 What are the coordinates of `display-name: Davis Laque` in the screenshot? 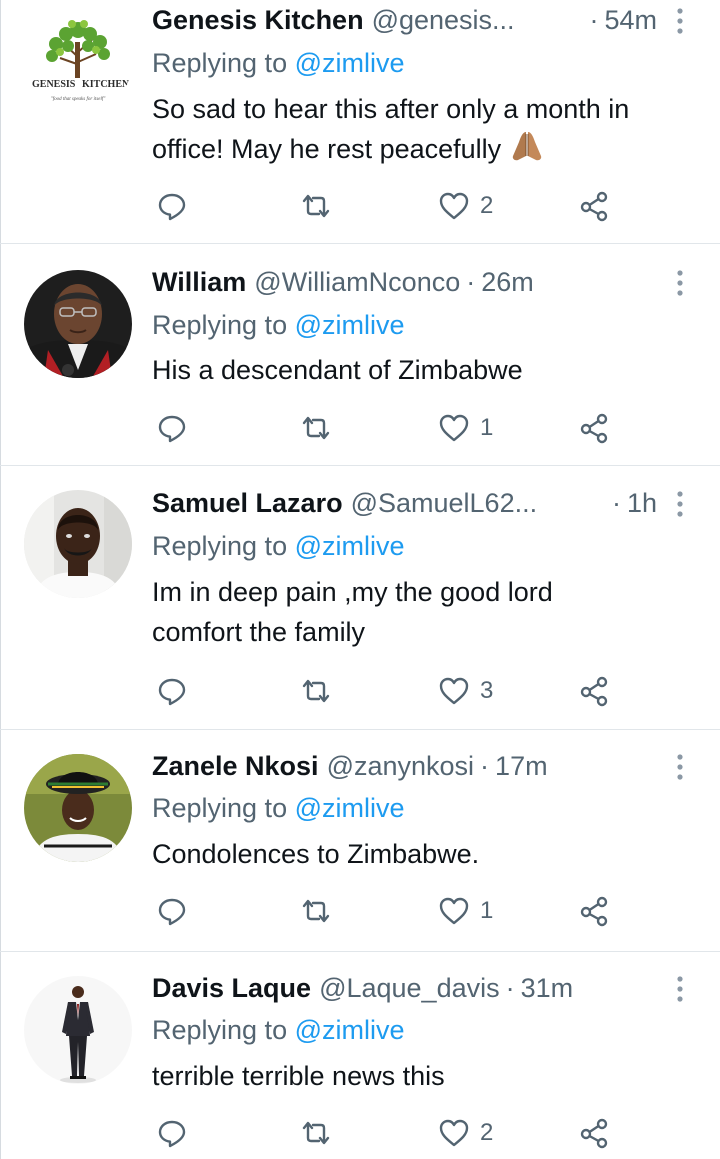 It's located at (231, 988).